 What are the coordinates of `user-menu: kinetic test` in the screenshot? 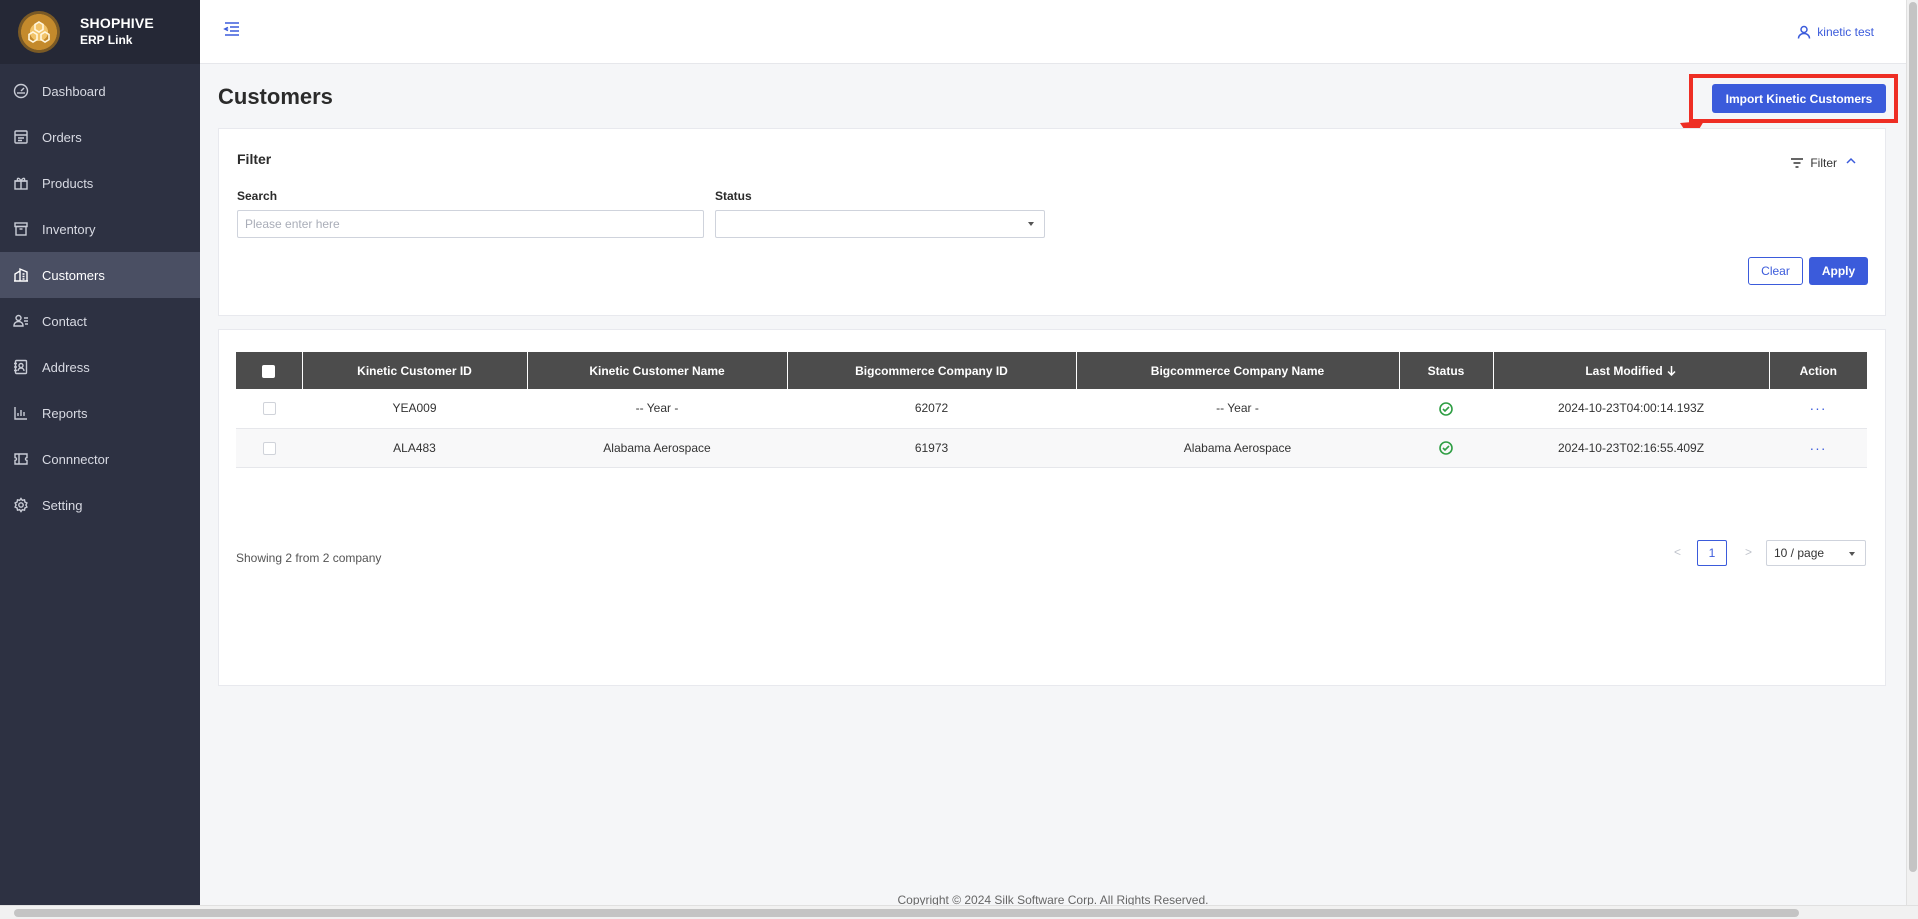 It's located at (1835, 32).